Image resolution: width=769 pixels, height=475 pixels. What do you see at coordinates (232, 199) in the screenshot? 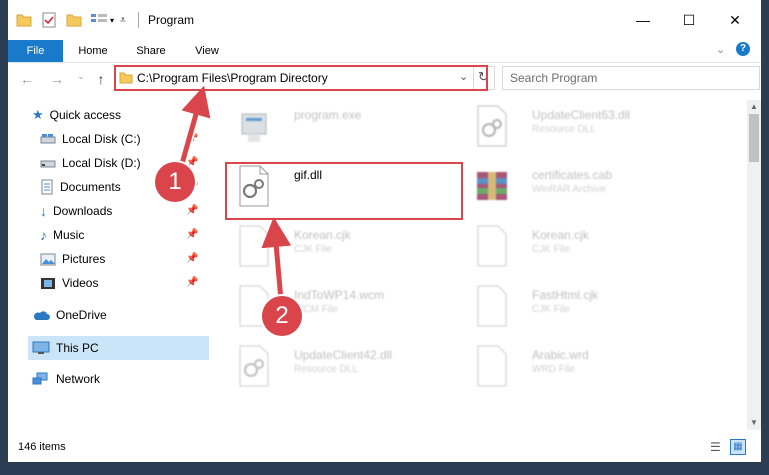
I see `annotation-arrows` at bounding box center [232, 199].